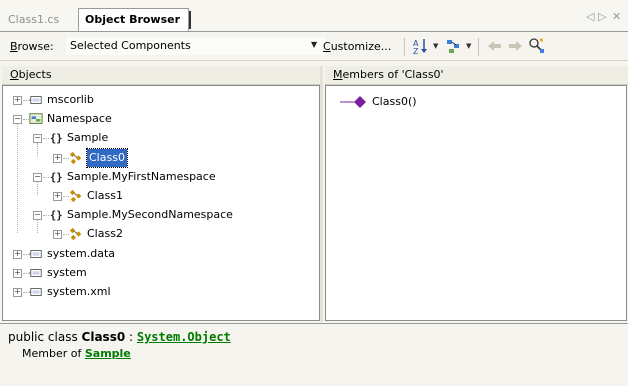 The height and width of the screenshot is (386, 628). What do you see at coordinates (537, 46) in the screenshot?
I see `find-symbol-icon` at bounding box center [537, 46].